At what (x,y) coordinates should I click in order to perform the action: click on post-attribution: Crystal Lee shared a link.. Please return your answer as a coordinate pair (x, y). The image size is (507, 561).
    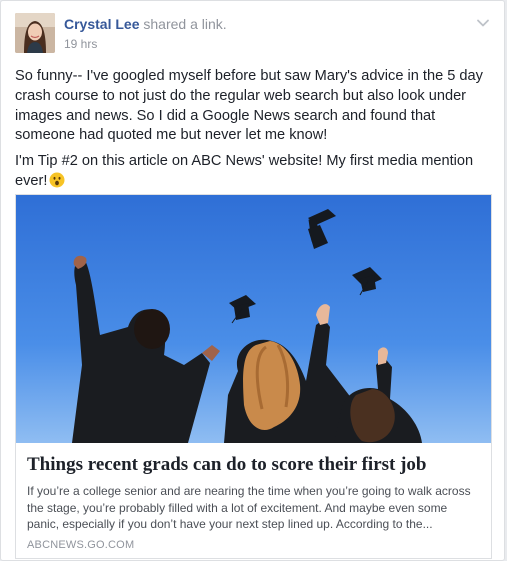
    Looking at the image, I should click on (145, 24).